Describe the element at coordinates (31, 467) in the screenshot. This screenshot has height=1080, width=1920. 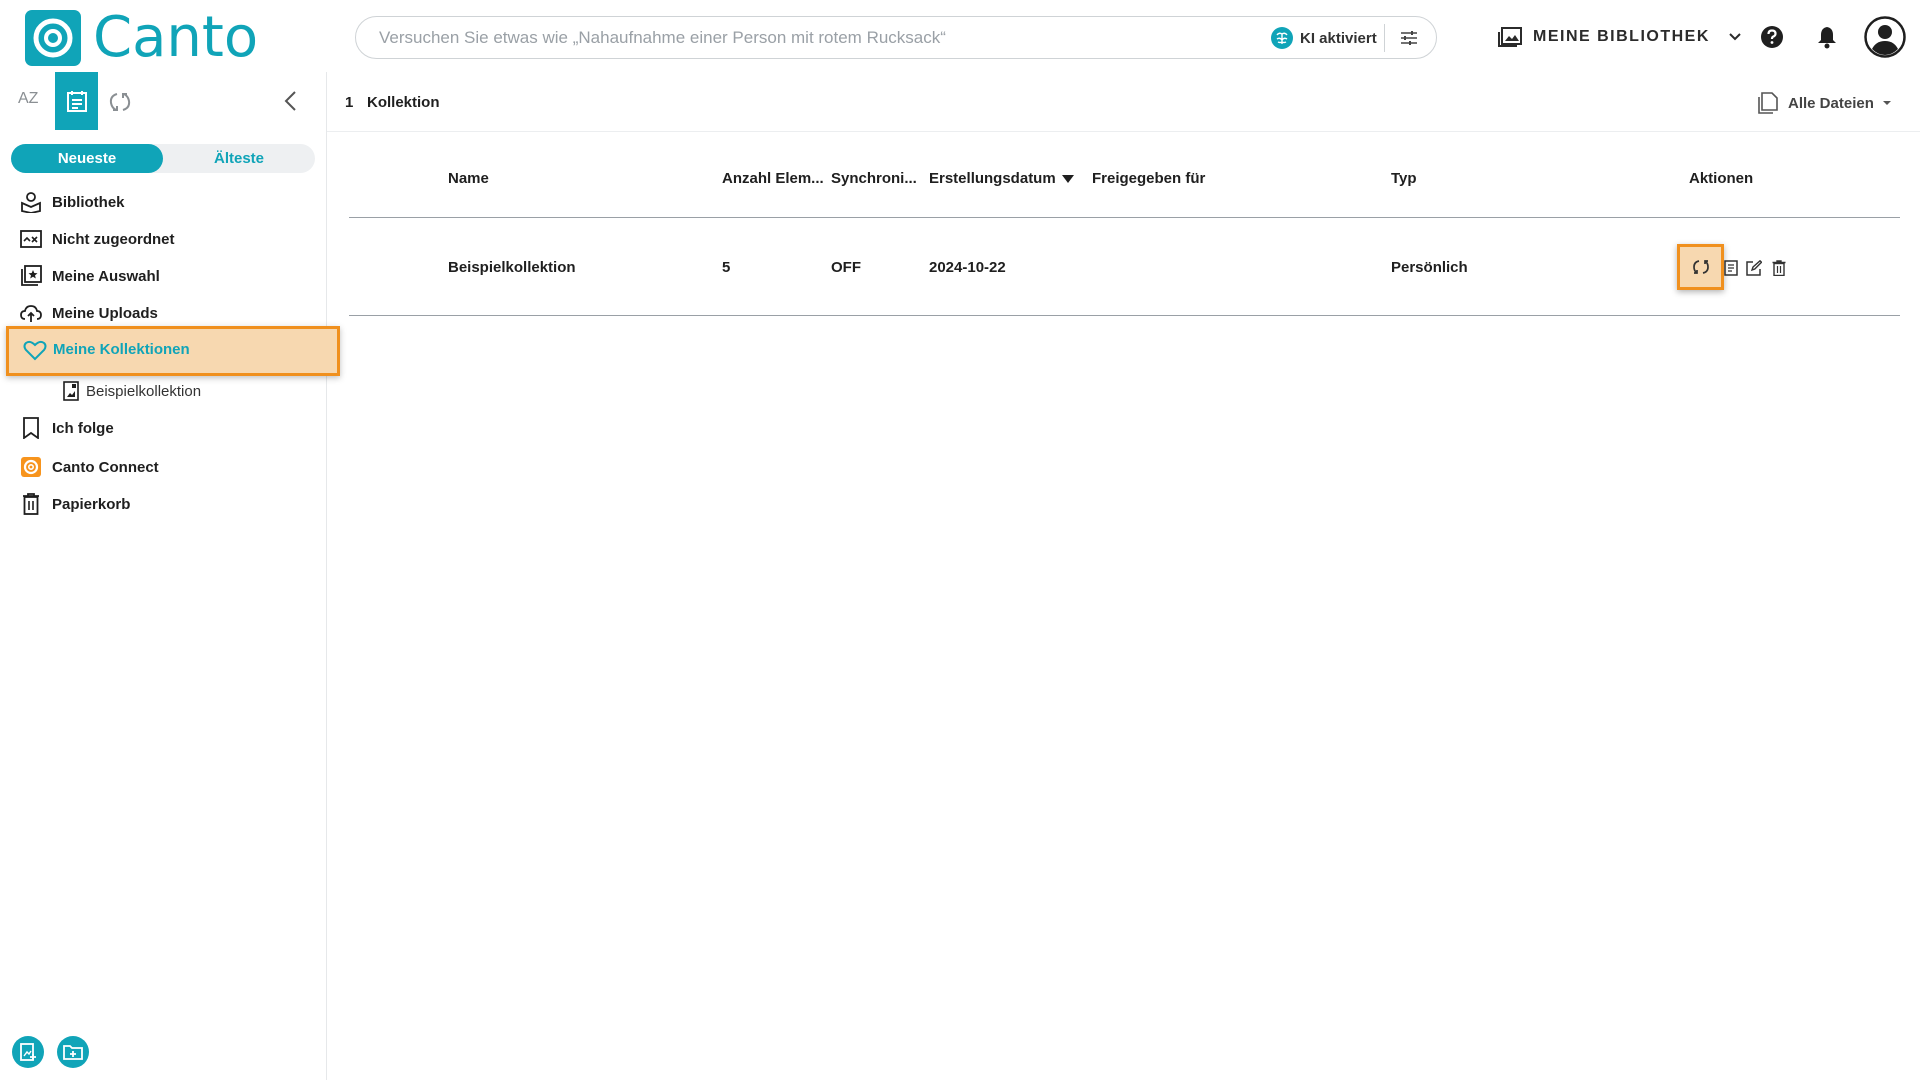
I see `canto-connect-icon` at that location.